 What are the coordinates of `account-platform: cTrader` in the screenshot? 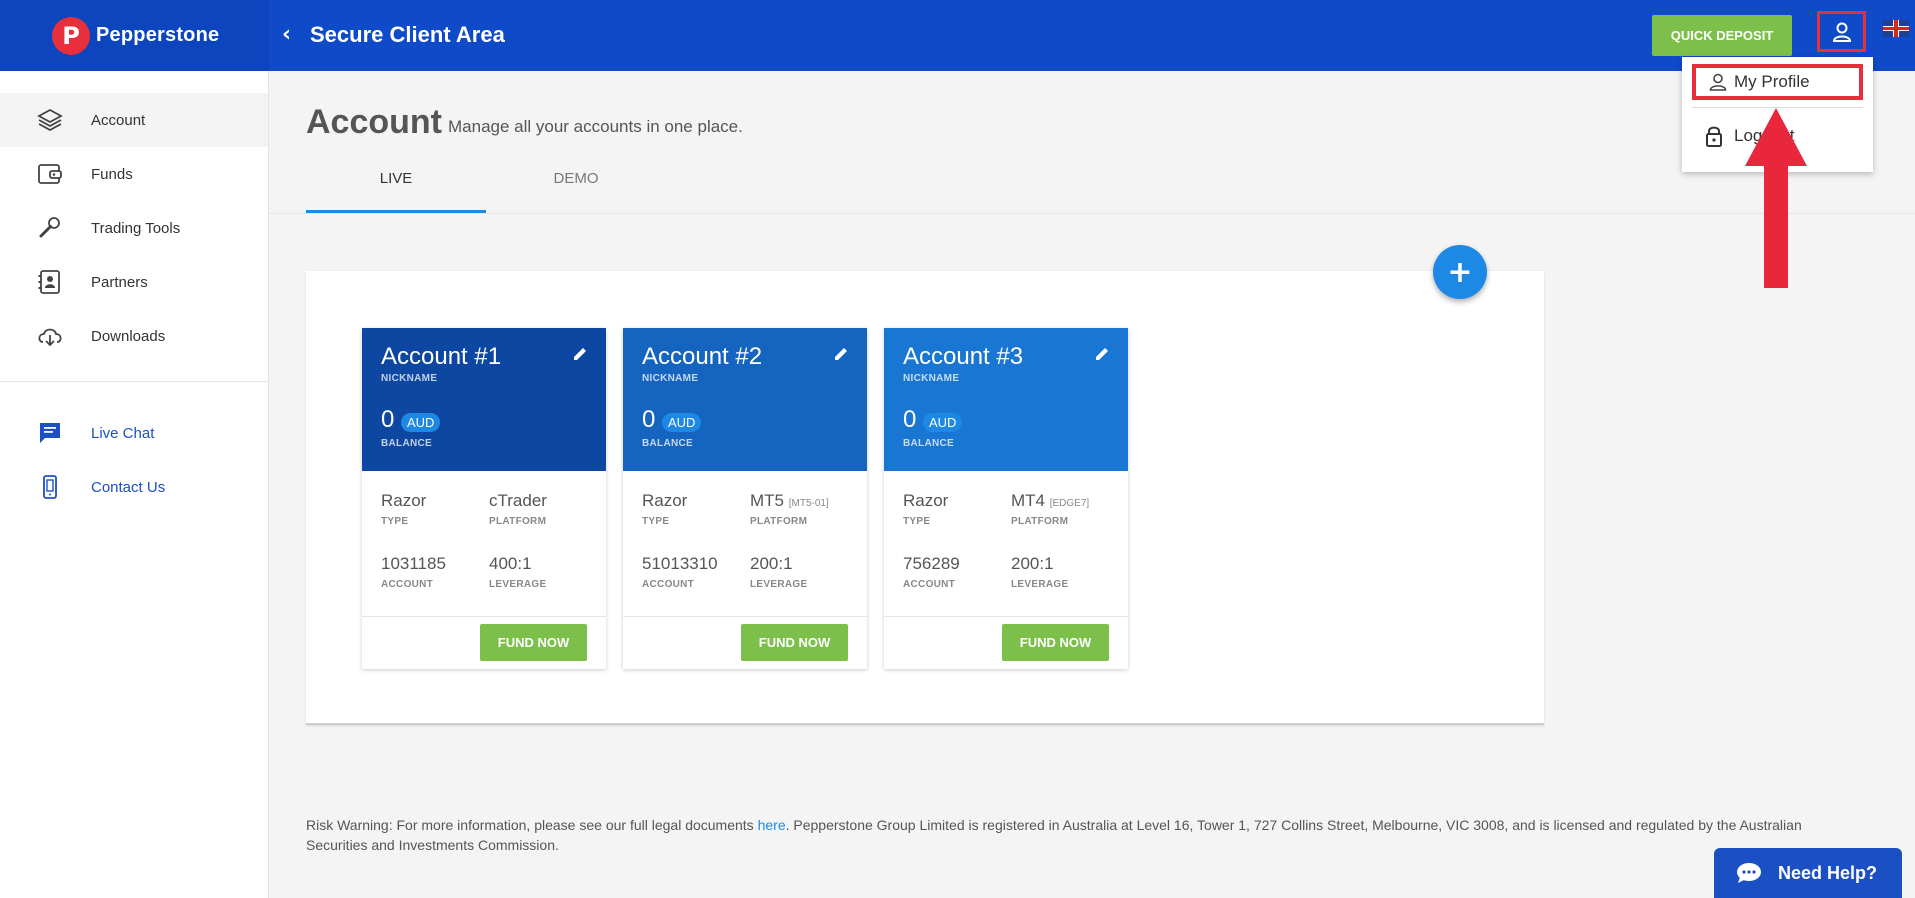 It's located at (518, 500).